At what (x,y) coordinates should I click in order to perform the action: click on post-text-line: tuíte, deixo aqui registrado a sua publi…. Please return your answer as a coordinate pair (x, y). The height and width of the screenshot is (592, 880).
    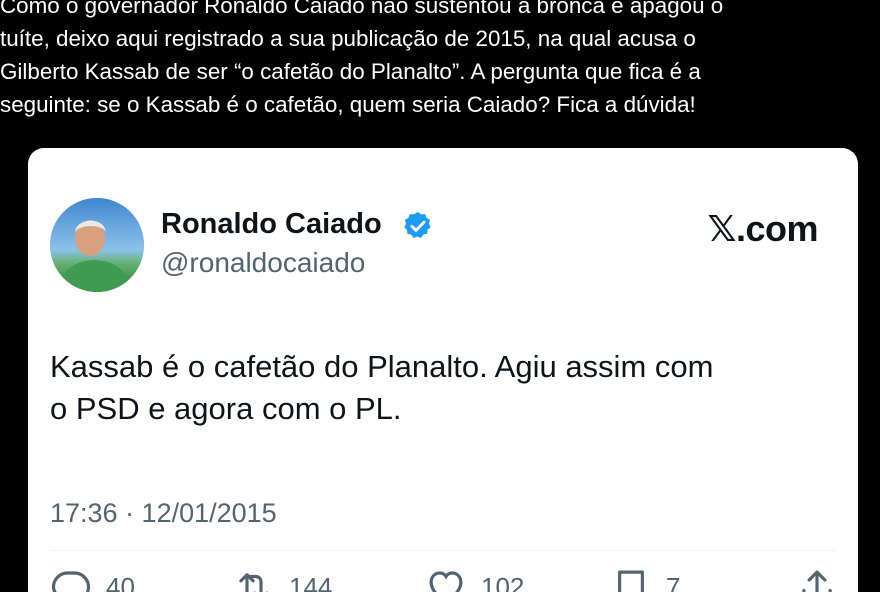
    Looking at the image, I should click on (348, 38).